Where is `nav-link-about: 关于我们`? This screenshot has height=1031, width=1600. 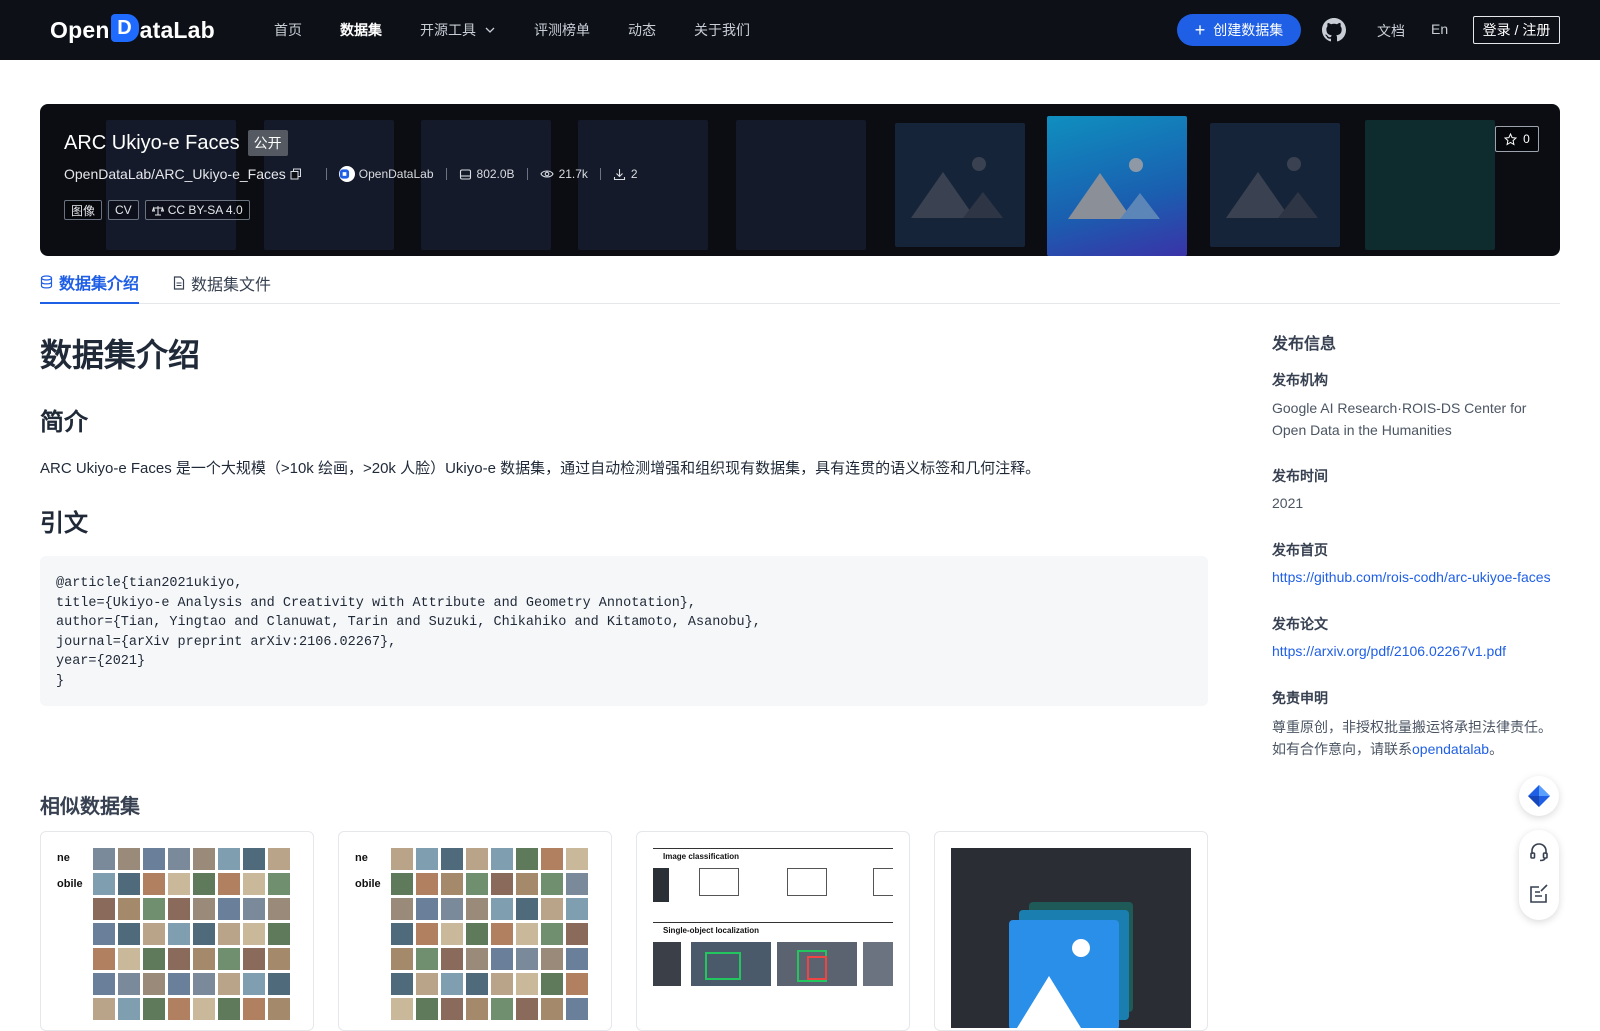
nav-link-about: 关于我们 is located at coordinates (722, 30).